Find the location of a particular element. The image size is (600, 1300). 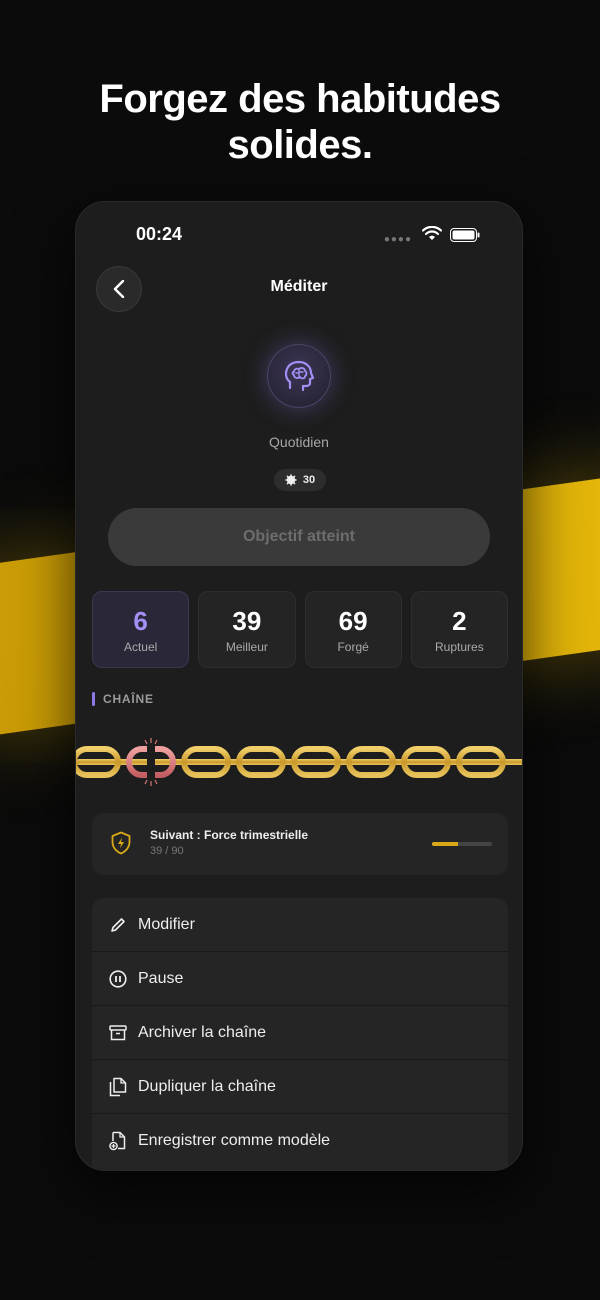

action-label: Dupliquer la chaîne is located at coordinates (207, 1086).